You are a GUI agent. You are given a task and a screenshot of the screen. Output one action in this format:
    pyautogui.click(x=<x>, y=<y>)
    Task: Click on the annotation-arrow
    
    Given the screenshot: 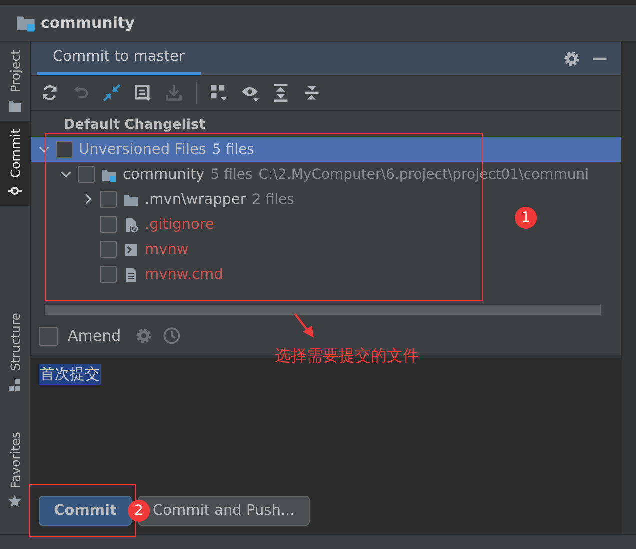 What is the action you would take?
    pyautogui.click(x=305, y=326)
    